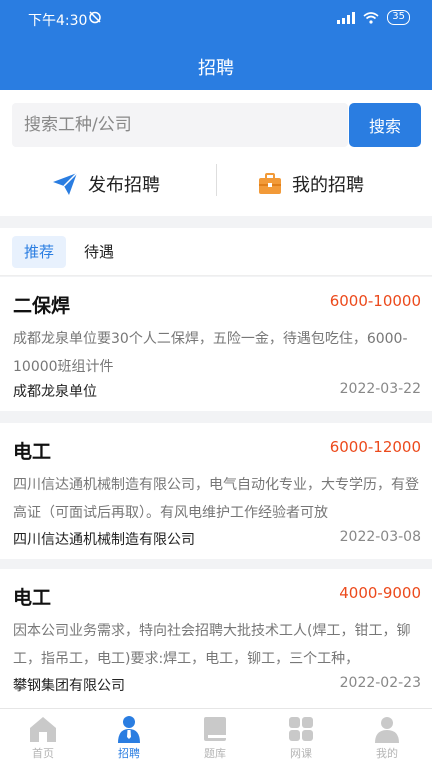 The height and width of the screenshot is (768, 432). Describe the element at coordinates (270, 183) in the screenshot. I see `briefcase-icon` at that location.